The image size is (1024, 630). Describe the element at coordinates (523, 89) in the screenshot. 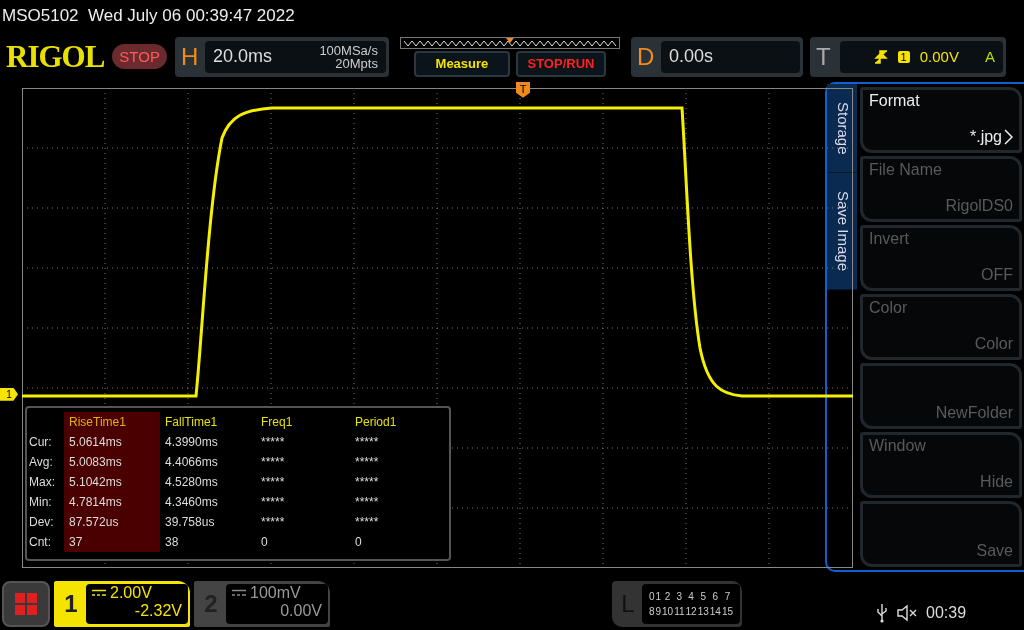

I see `trigger-position-marker: T` at that location.